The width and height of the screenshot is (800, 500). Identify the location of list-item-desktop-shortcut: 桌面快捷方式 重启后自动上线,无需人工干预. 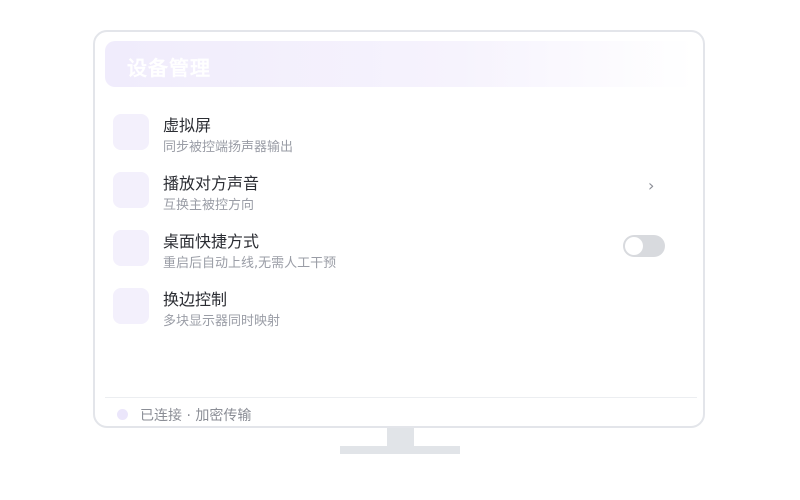
(393, 252).